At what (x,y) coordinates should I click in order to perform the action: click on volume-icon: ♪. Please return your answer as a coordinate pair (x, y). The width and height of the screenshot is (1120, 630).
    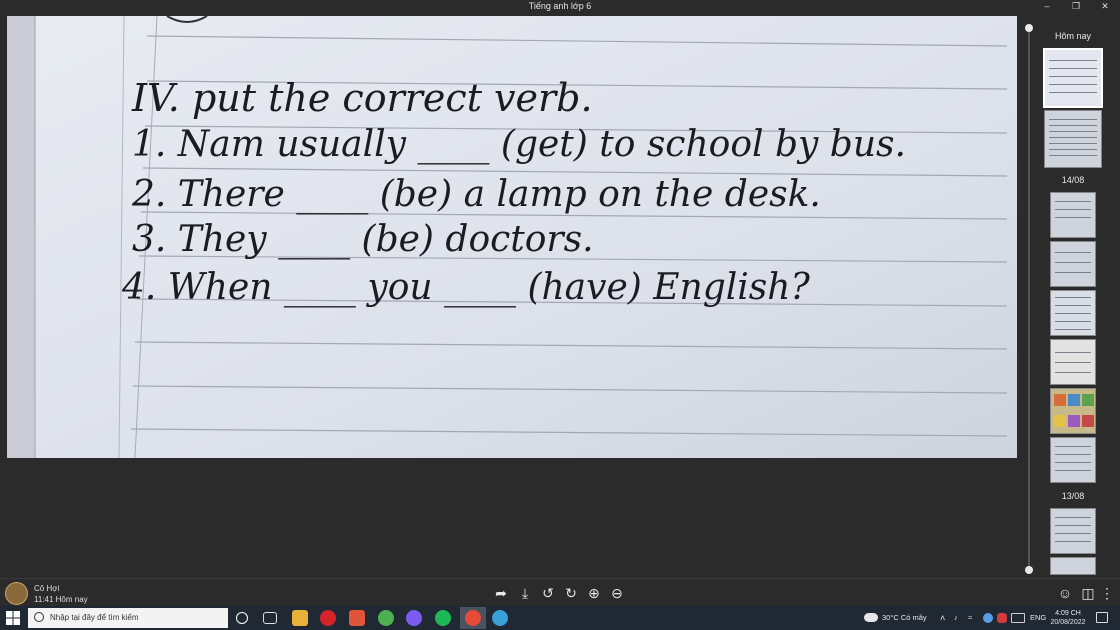
    Looking at the image, I should click on (956, 618).